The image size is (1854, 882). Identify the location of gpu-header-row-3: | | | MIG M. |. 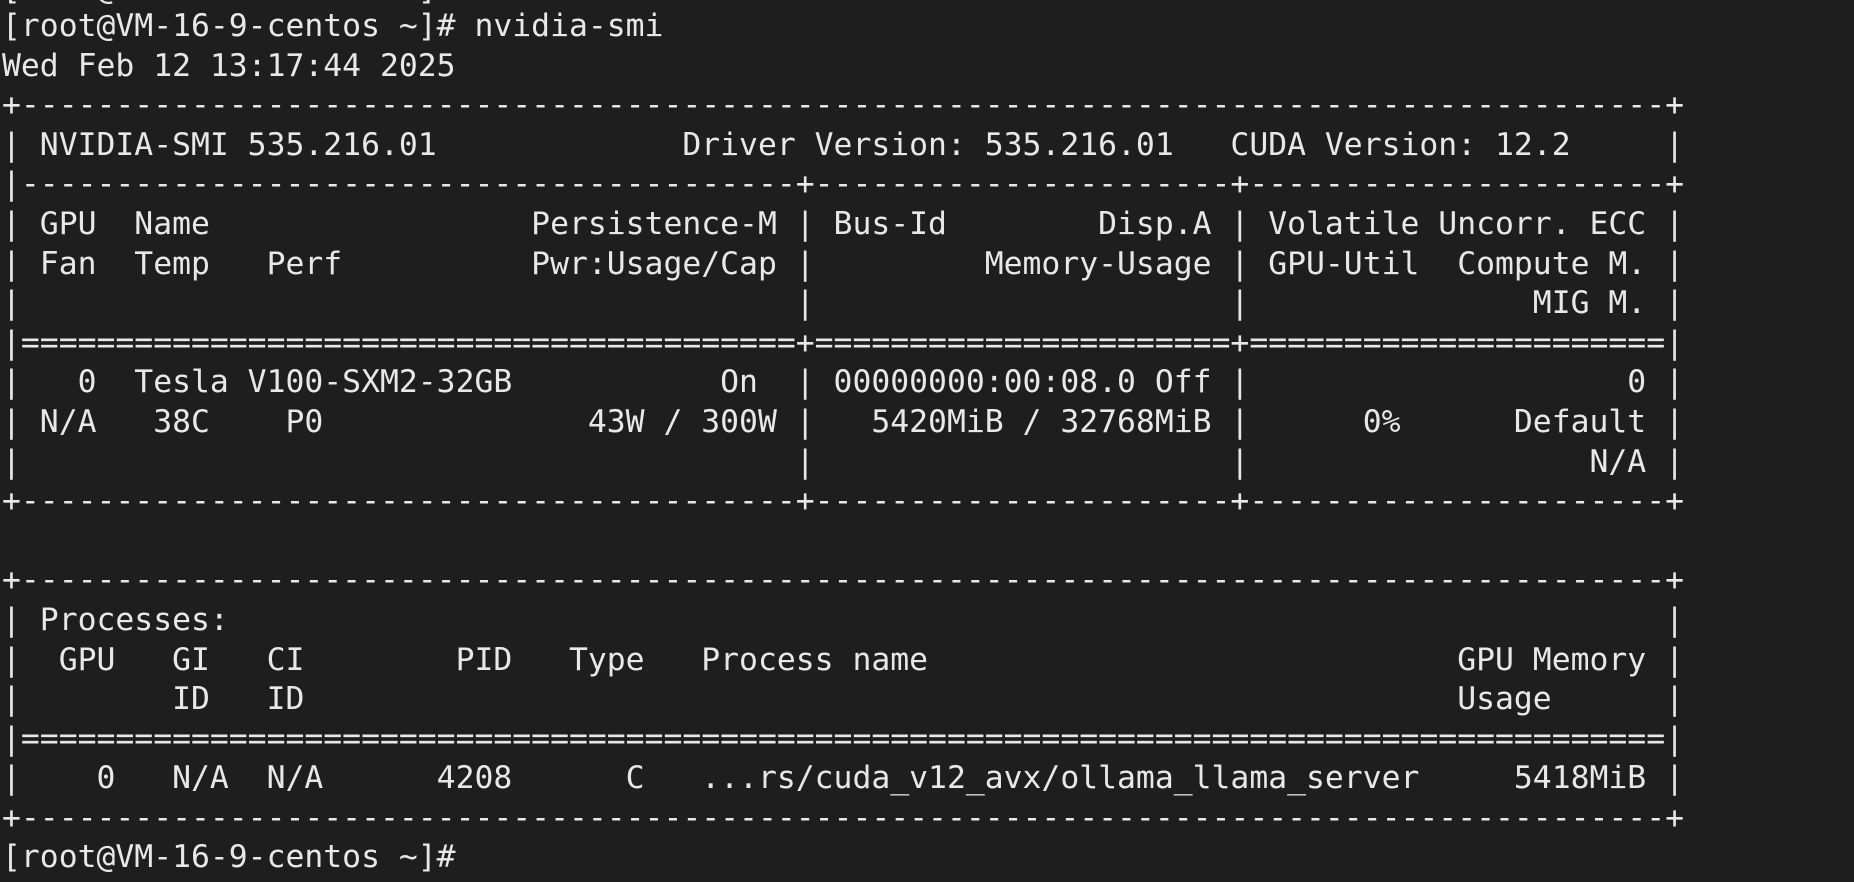
(843, 303).